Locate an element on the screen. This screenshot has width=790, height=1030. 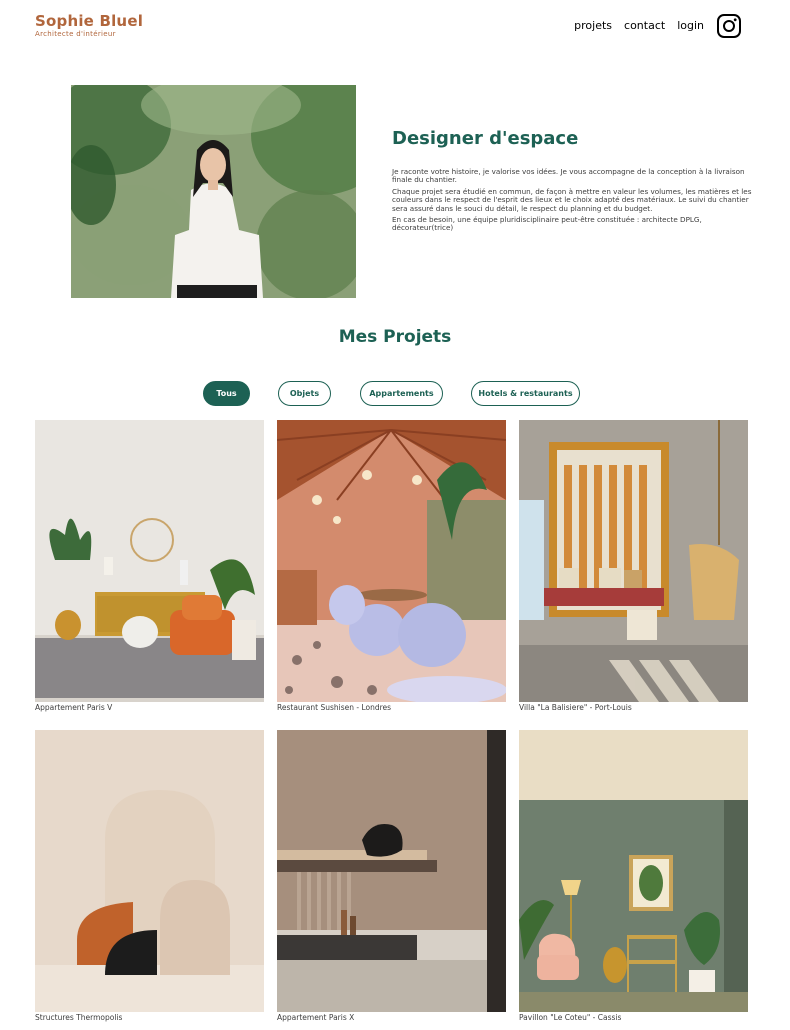
instagram-icon is located at coordinates (729, 26).